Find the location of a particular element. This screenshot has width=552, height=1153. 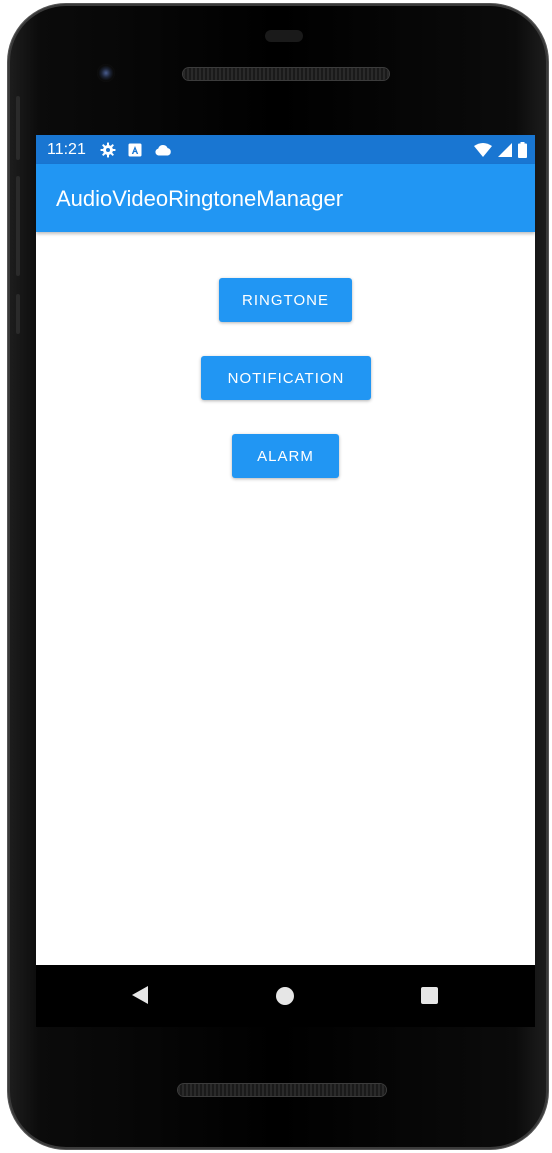

volume-down-button is located at coordinates (18, 226).